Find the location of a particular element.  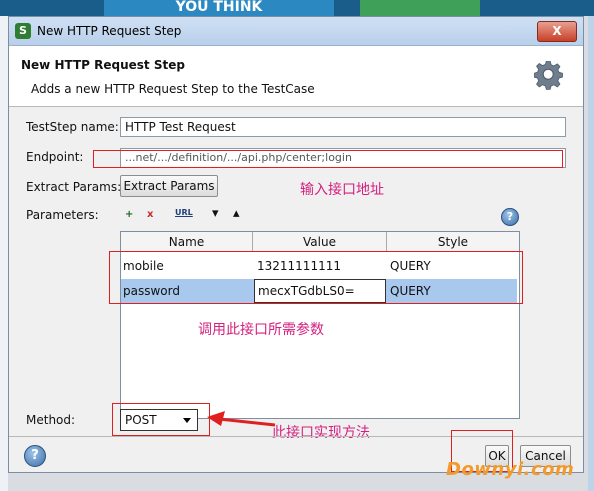

annotation-method: 此接口实现方法 is located at coordinates (321, 433).